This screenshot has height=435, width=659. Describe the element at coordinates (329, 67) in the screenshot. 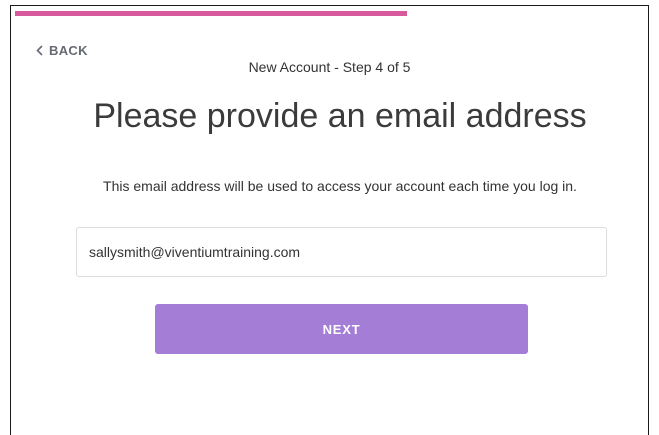

I see `step-indicator: New Account - Step 4 of 5` at that location.